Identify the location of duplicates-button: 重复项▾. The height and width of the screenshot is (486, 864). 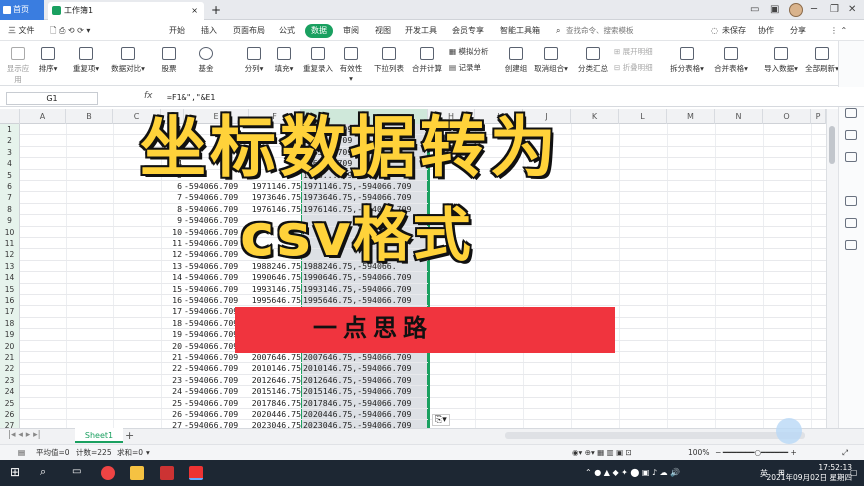
(86, 60).